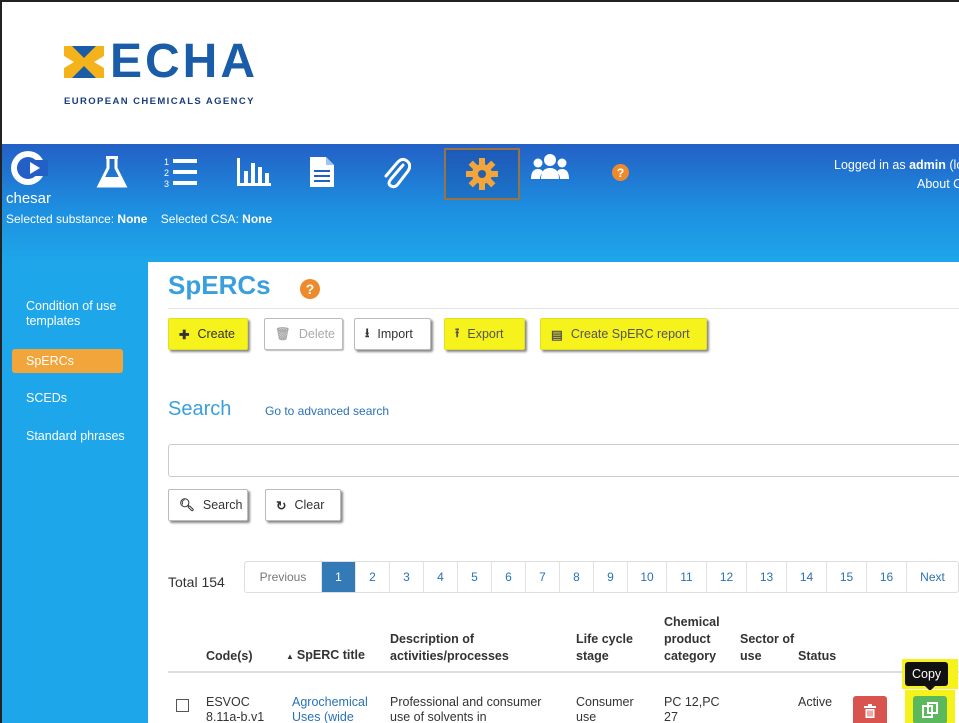  What do you see at coordinates (81, 398) in the screenshot?
I see `sidebar-item-sceds: SCEDs` at bounding box center [81, 398].